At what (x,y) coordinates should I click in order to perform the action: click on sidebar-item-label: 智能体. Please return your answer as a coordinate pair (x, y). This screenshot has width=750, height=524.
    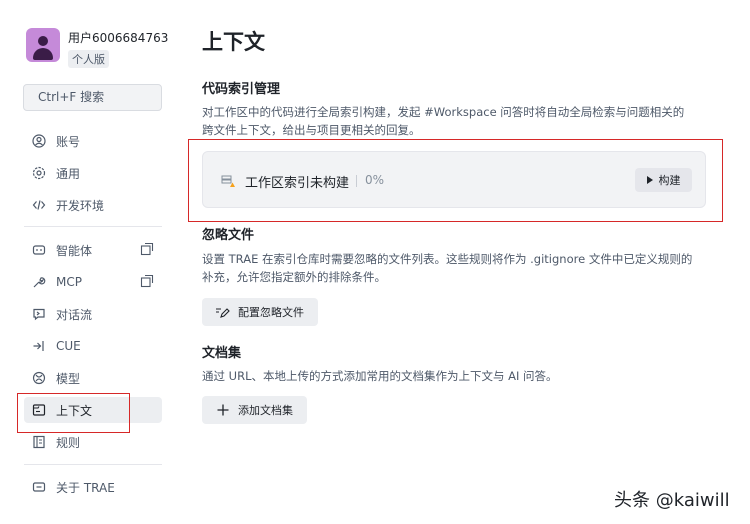
    Looking at the image, I should click on (74, 250).